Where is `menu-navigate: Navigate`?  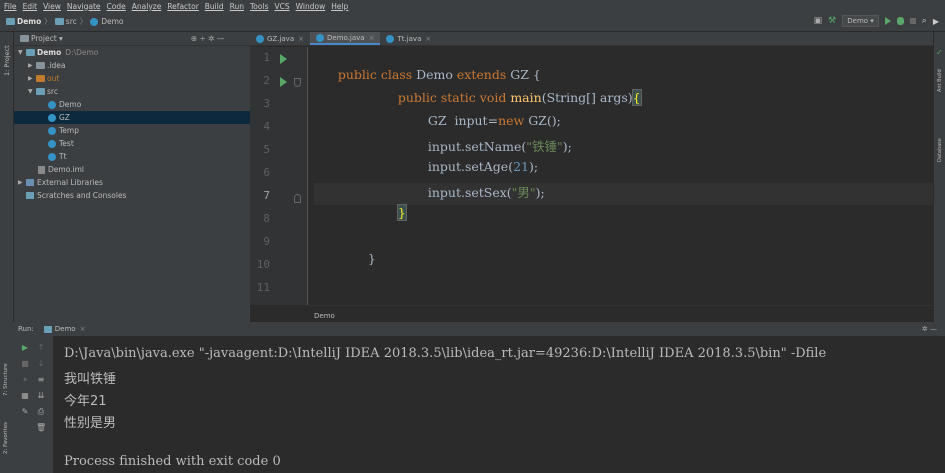 menu-navigate: Navigate is located at coordinates (84, 6).